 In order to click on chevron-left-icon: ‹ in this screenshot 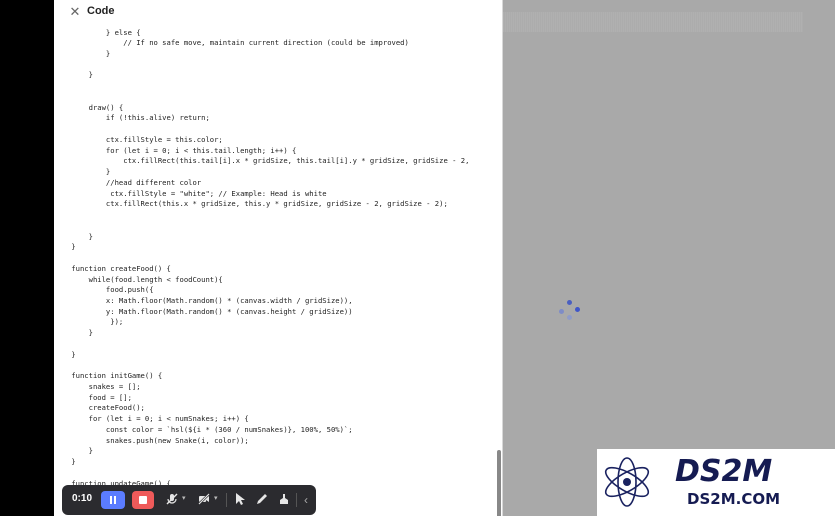, I will do `click(306, 500)`.